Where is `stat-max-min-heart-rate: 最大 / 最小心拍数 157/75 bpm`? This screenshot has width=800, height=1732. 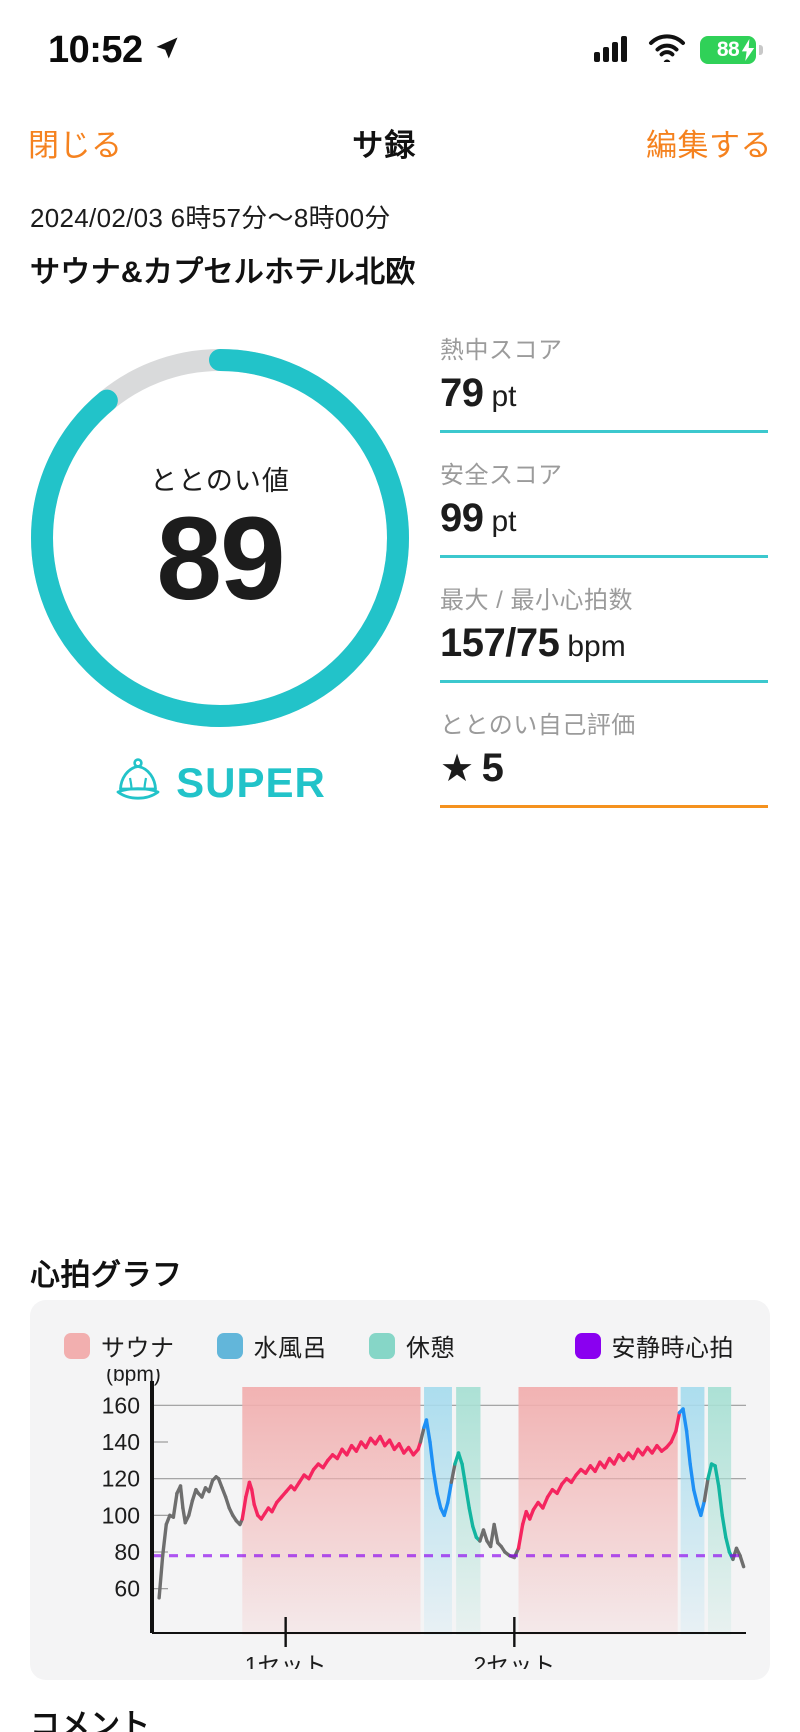 stat-max-min-heart-rate: 最大 / 最小心拍数 157/75 bpm is located at coordinates (604, 631).